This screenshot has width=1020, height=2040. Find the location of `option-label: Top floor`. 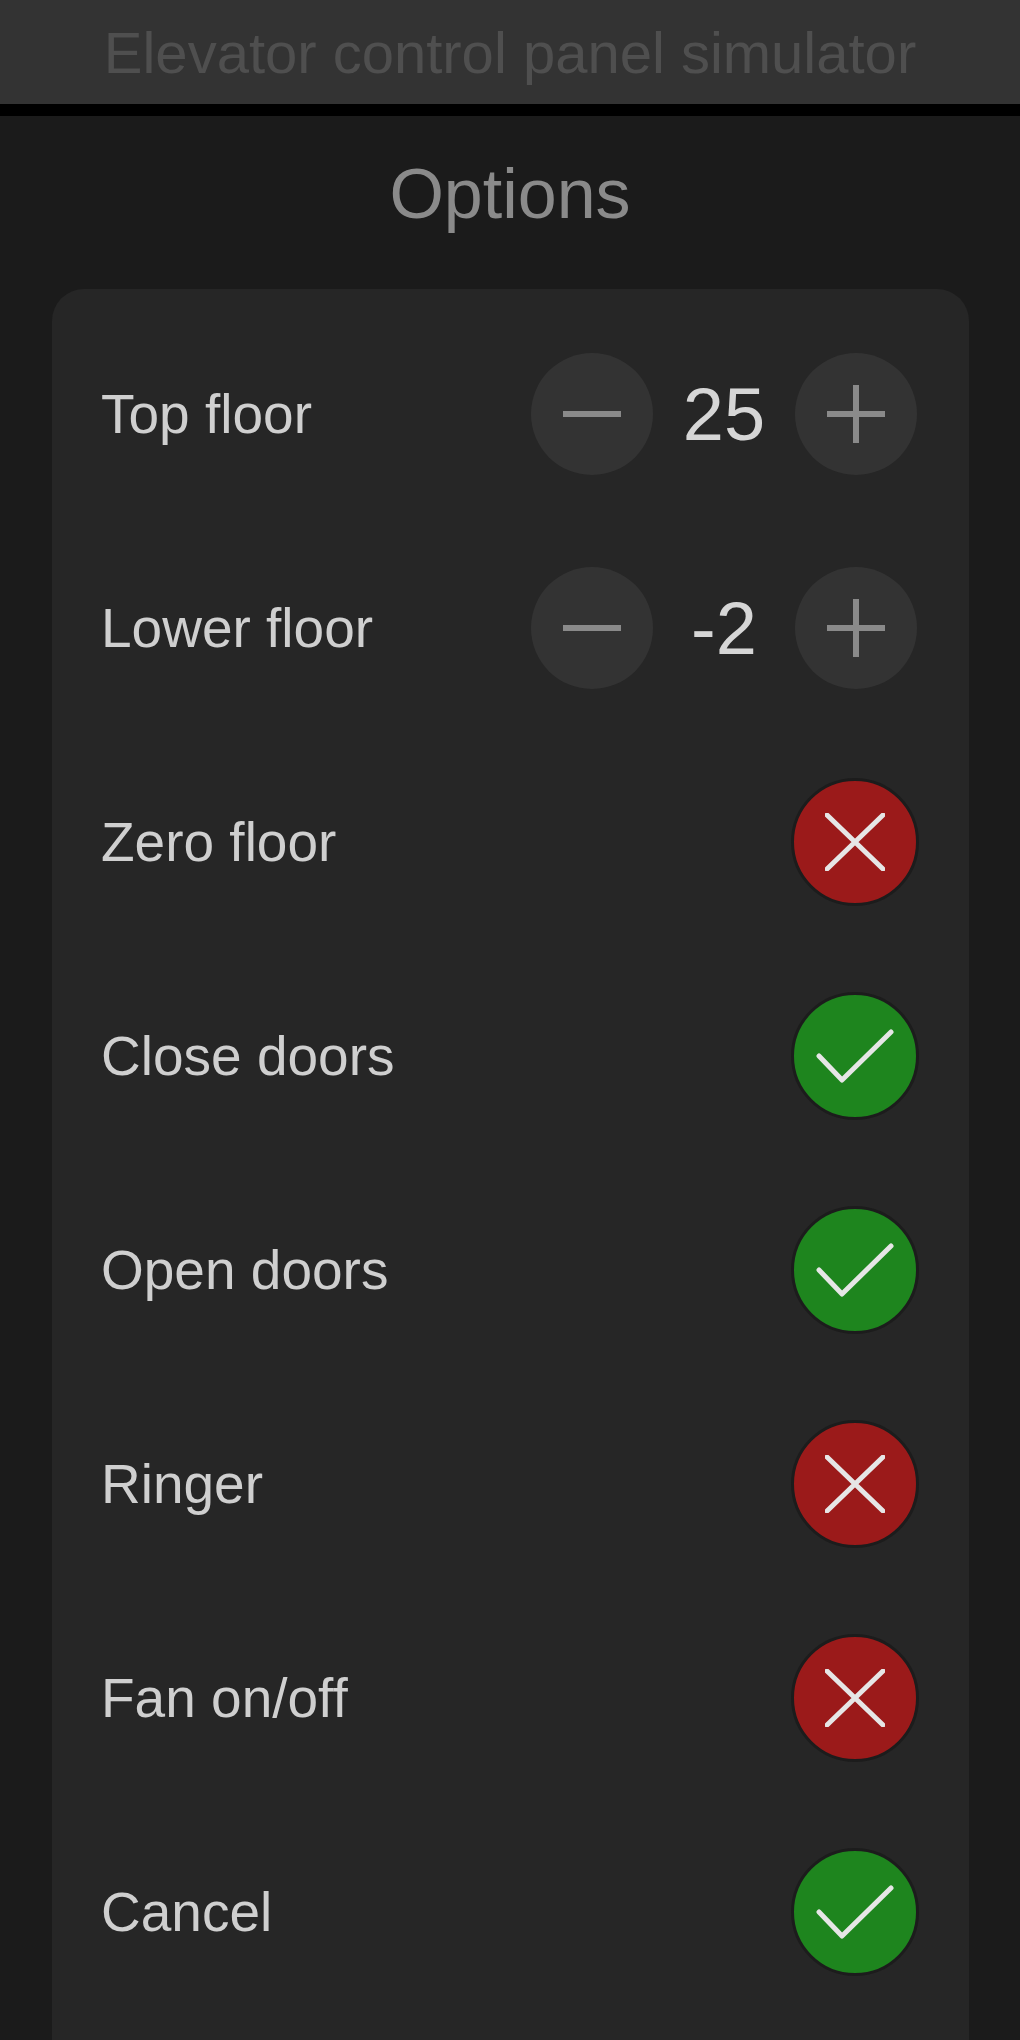

option-label: Top floor is located at coordinates (206, 414).